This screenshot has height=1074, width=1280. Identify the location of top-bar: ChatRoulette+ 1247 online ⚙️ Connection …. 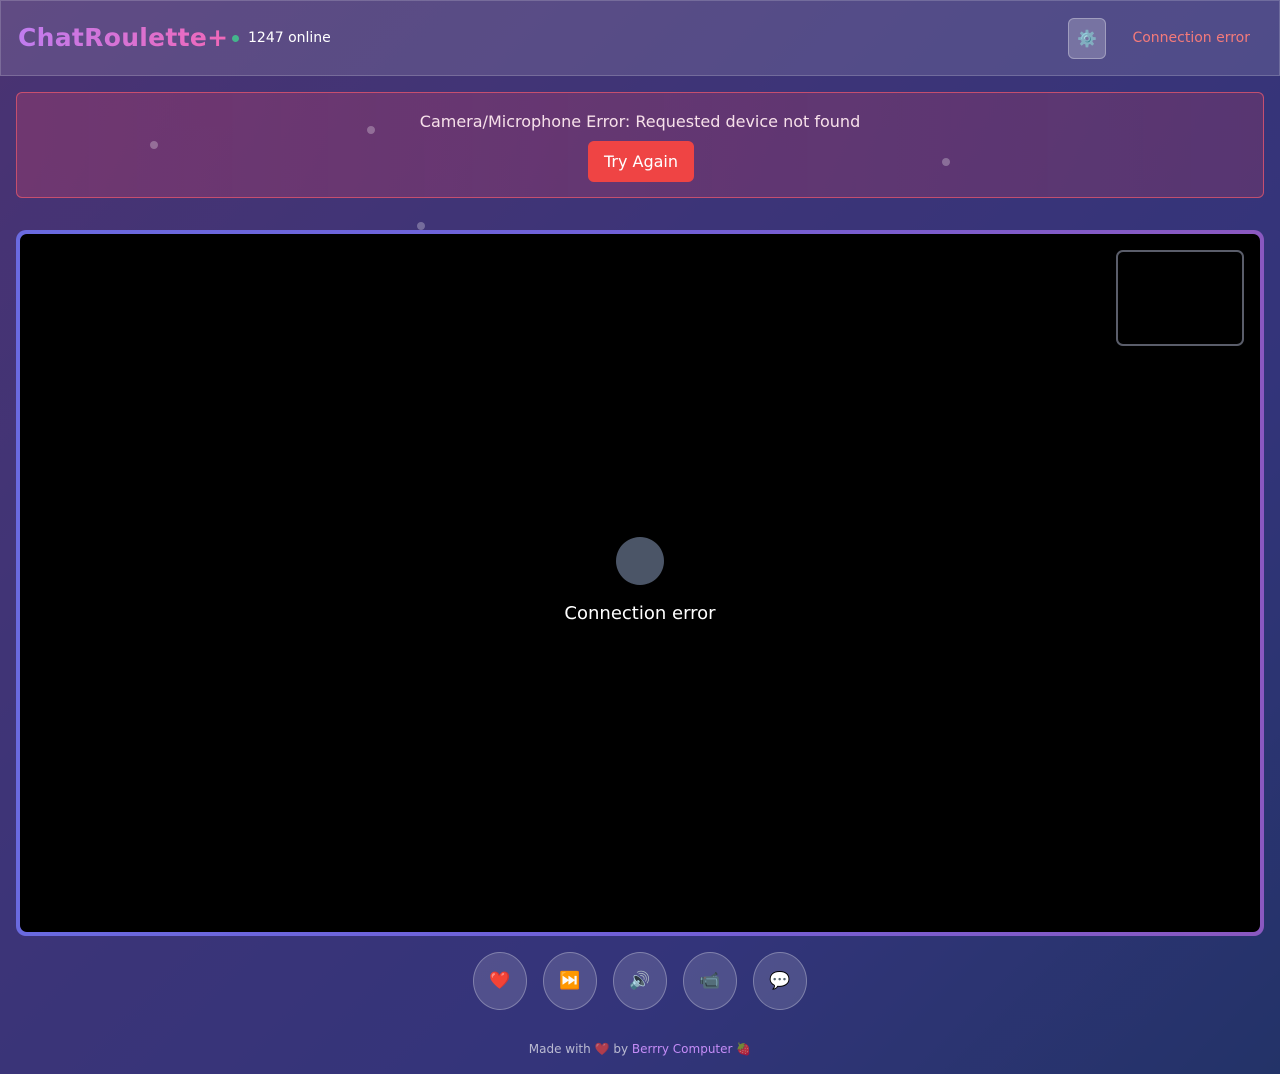
(640, 38).